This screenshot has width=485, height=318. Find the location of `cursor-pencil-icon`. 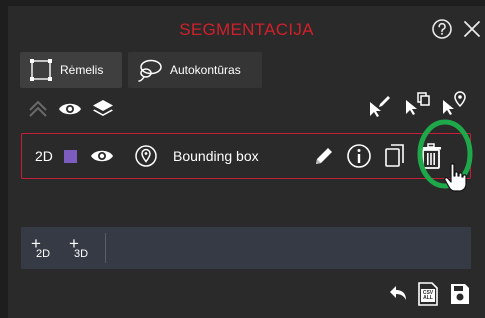

cursor-pencil-icon is located at coordinates (380, 106).